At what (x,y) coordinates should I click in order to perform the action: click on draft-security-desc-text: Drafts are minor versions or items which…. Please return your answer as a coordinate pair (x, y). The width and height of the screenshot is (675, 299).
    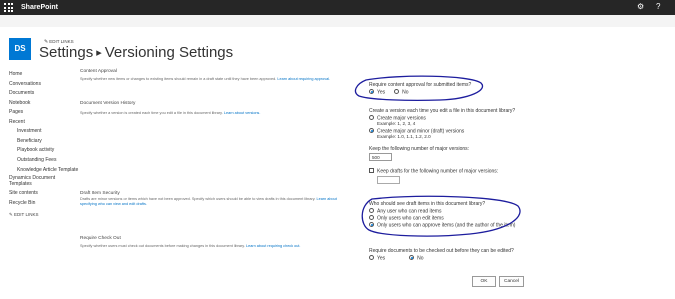
    Looking at the image, I should click on (198, 199).